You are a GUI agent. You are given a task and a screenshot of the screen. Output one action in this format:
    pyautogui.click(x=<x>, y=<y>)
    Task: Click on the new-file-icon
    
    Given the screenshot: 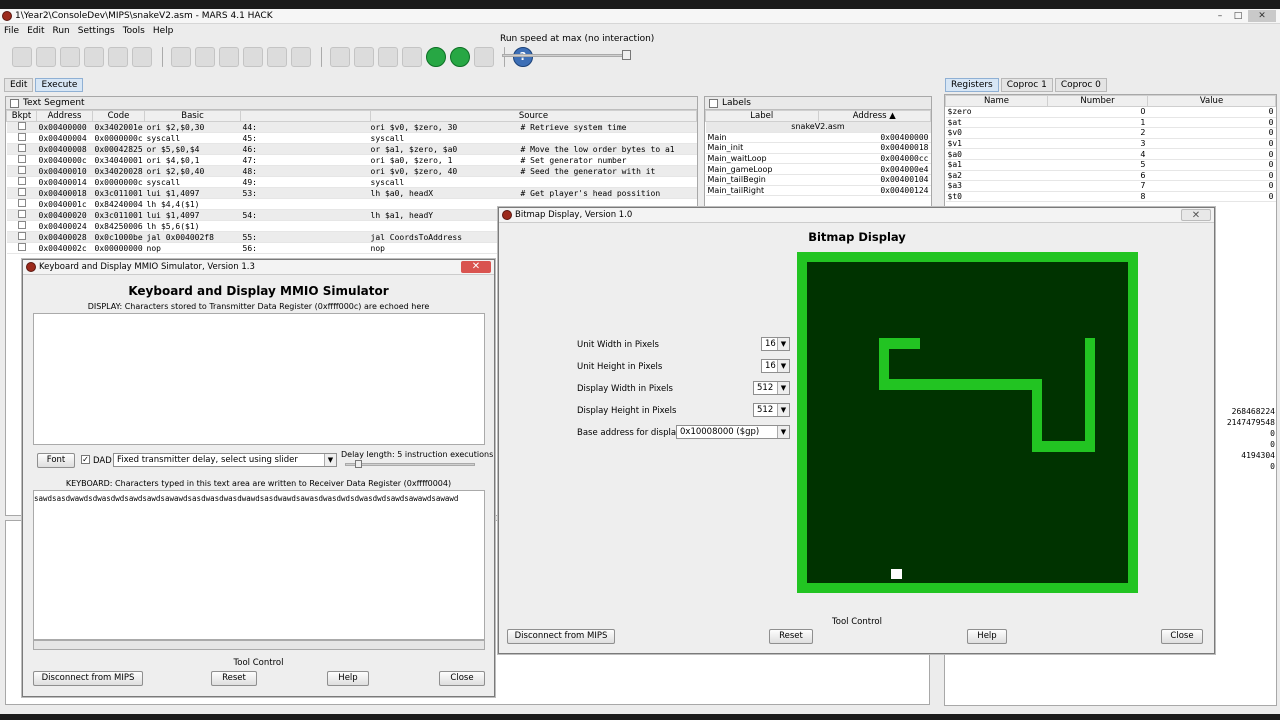 What is the action you would take?
    pyautogui.click(x=22, y=57)
    